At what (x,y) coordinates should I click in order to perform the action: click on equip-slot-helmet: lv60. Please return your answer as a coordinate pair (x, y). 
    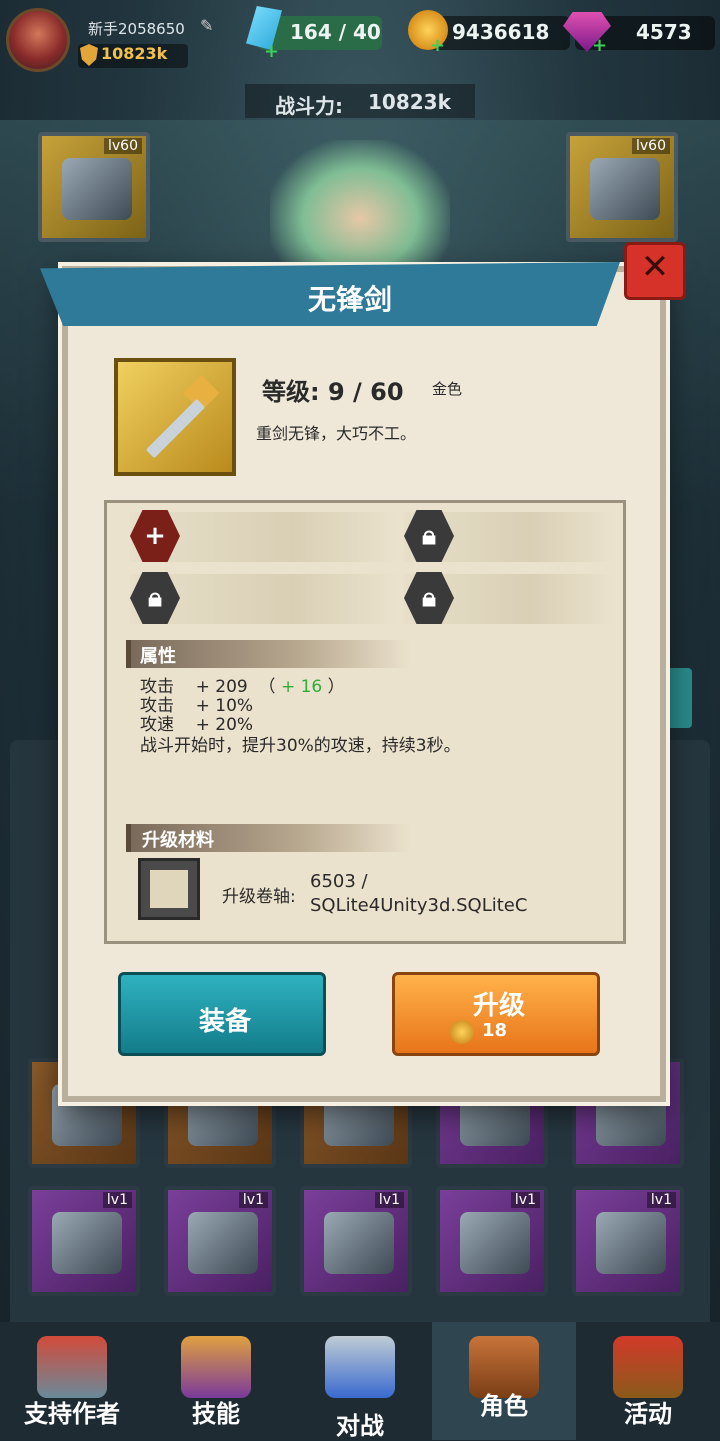
    Looking at the image, I should click on (622, 187).